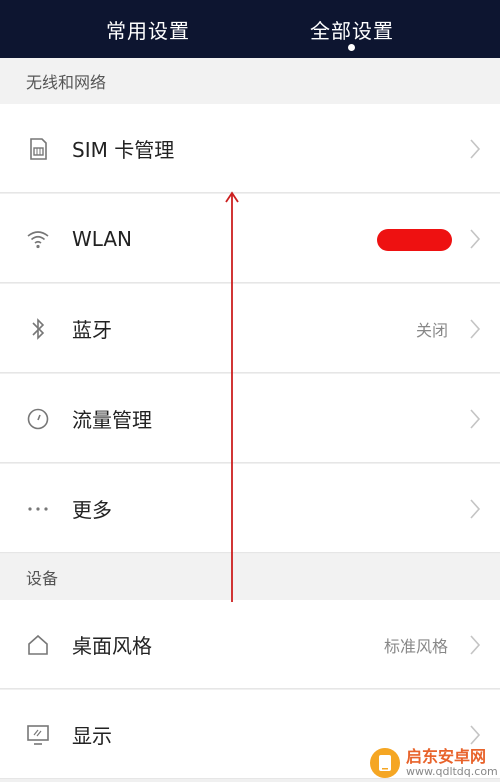 The height and width of the screenshot is (782, 500). What do you see at coordinates (92, 510) in the screenshot?
I see `settings-item-label: 更多` at bounding box center [92, 510].